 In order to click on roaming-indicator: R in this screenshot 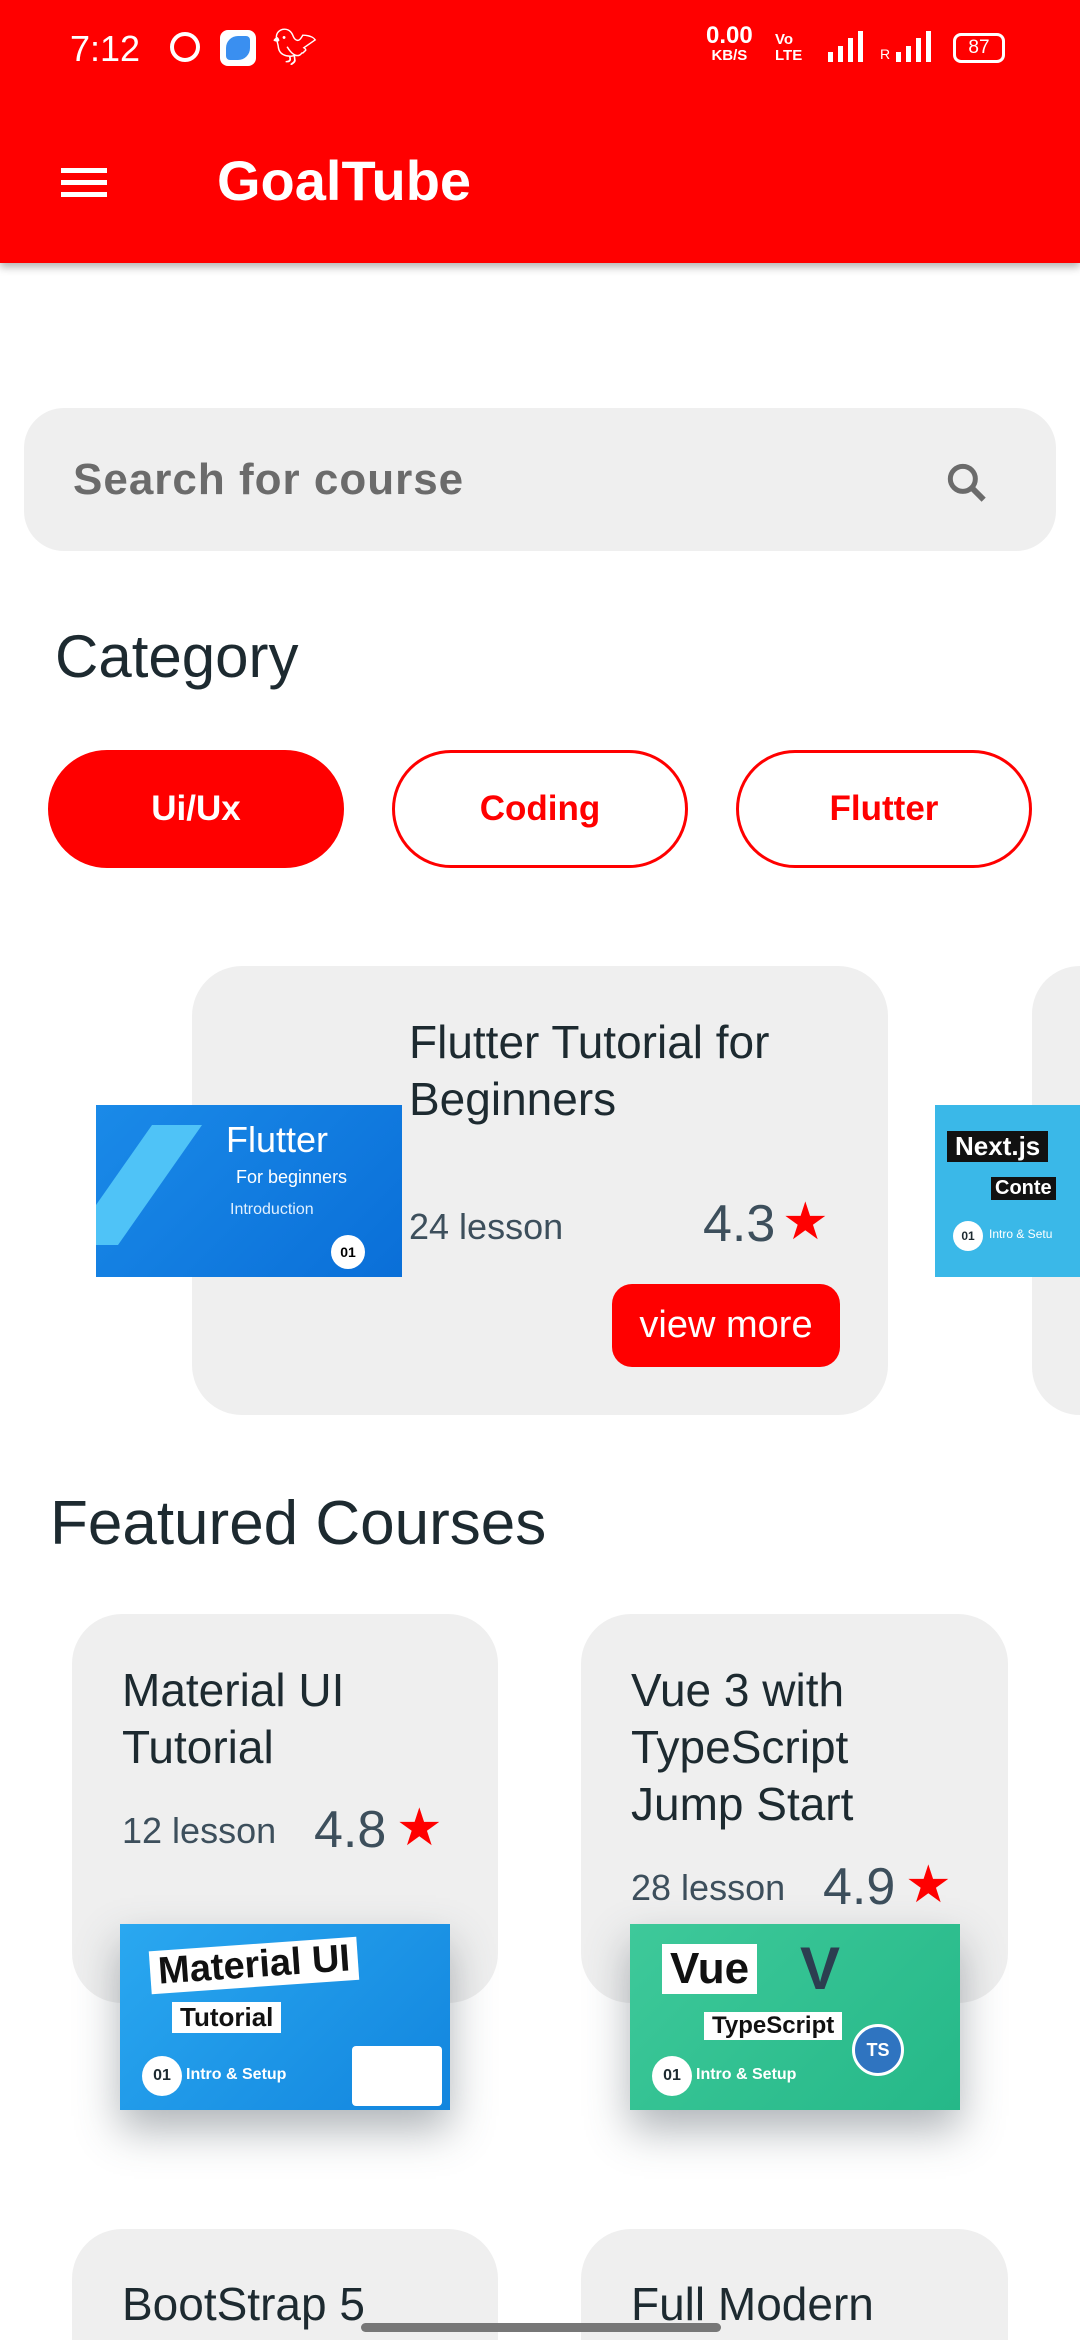, I will do `click(885, 54)`.